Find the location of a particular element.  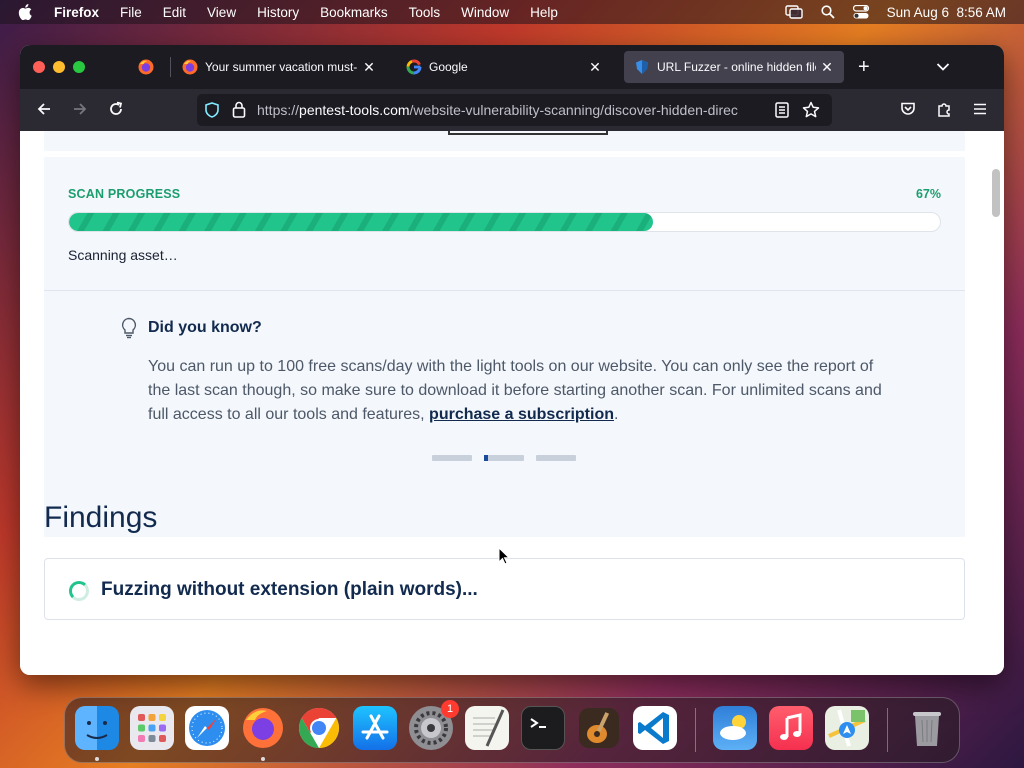

forward-arrow-icon is located at coordinates (80, 111).